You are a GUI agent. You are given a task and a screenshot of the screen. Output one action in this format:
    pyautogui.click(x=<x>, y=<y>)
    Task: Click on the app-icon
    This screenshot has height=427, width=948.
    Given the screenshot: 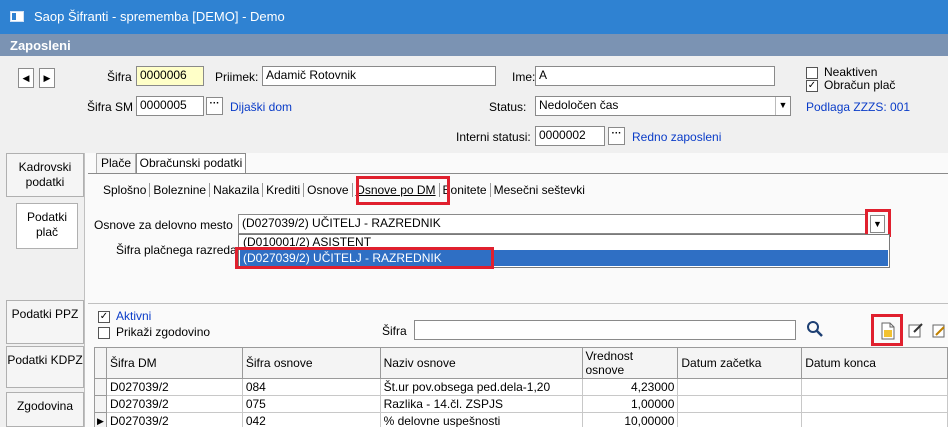 What is the action you would take?
    pyautogui.click(x=17, y=16)
    